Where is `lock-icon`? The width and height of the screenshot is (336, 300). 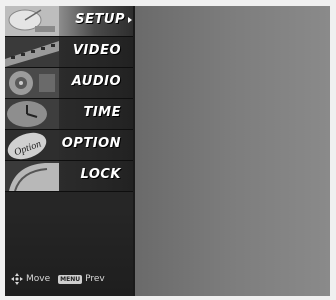
lock-icon is located at coordinates (32, 176).